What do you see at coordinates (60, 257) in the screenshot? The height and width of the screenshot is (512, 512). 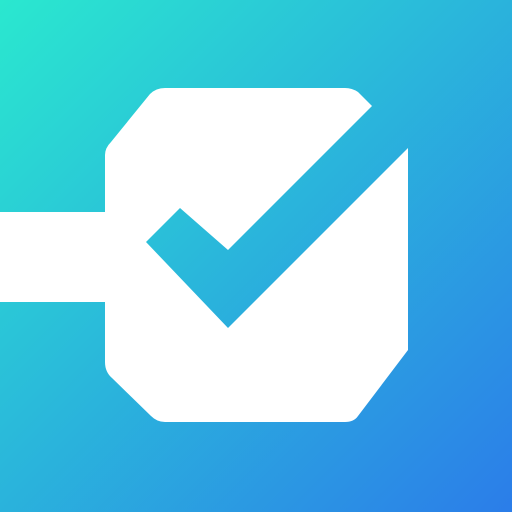 I see `left-bar` at bounding box center [60, 257].